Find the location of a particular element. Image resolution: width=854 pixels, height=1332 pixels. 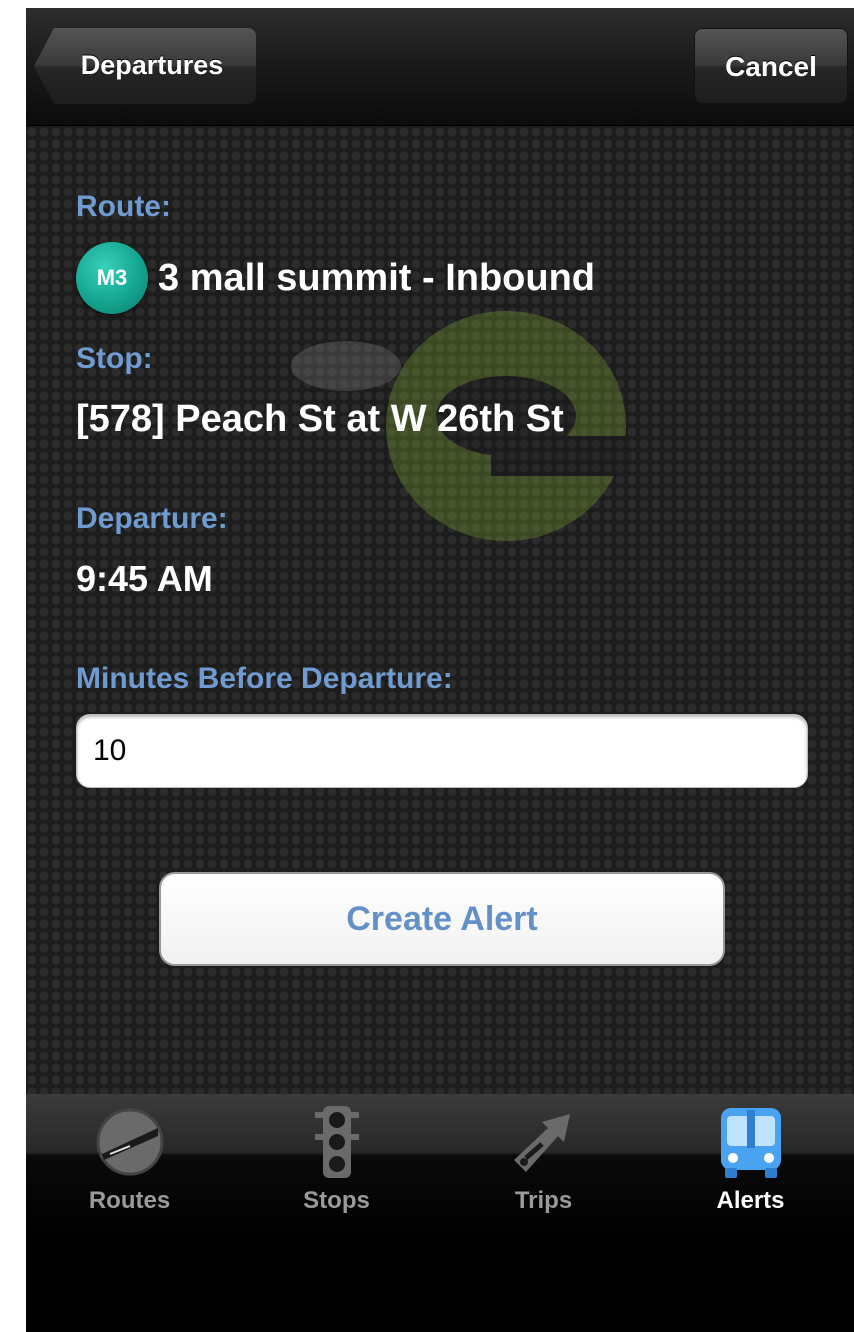

top-border is located at coordinates (427, 4).